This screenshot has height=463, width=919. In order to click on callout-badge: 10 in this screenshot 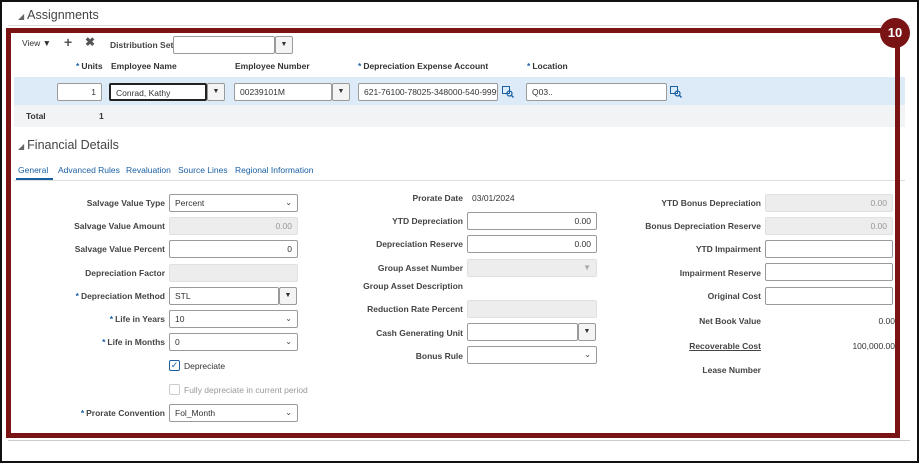, I will do `click(895, 33)`.